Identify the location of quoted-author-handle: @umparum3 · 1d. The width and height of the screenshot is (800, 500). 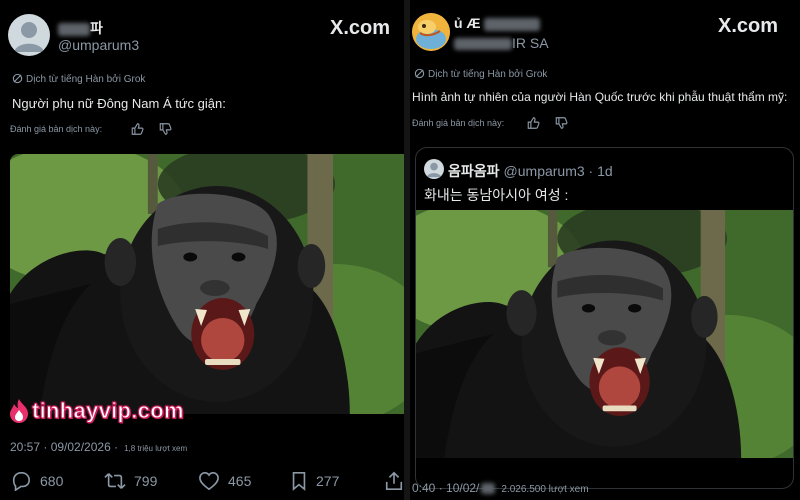
(558, 171).